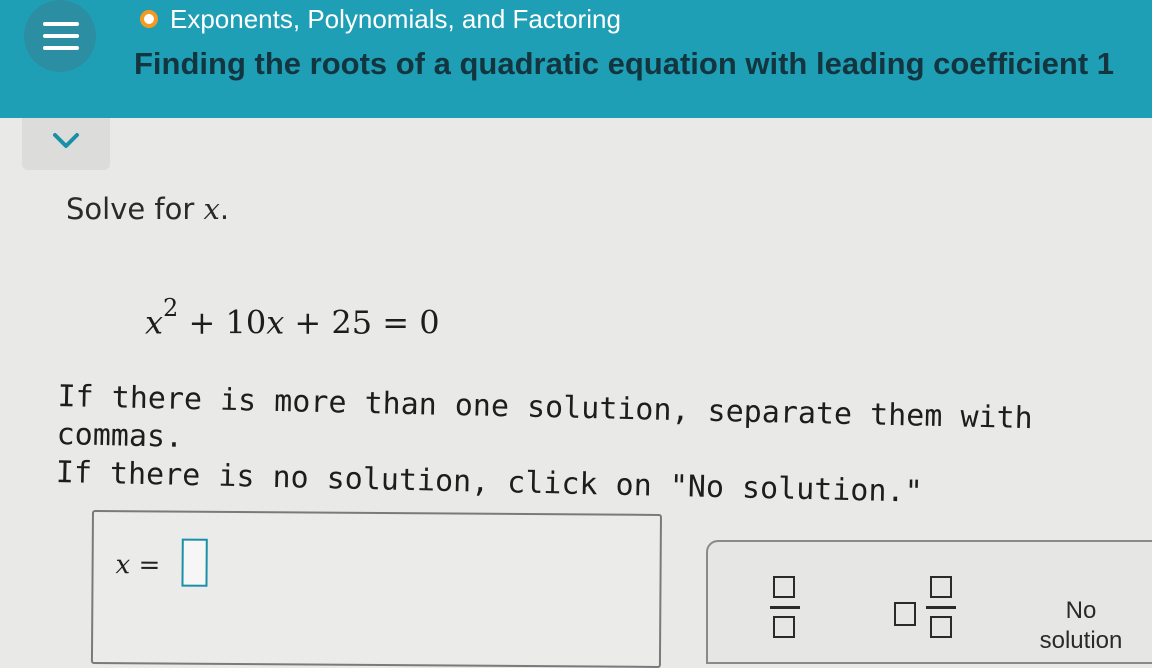 The width and height of the screenshot is (1152, 668). I want to click on prompt-text: Solve for, so click(135, 209).